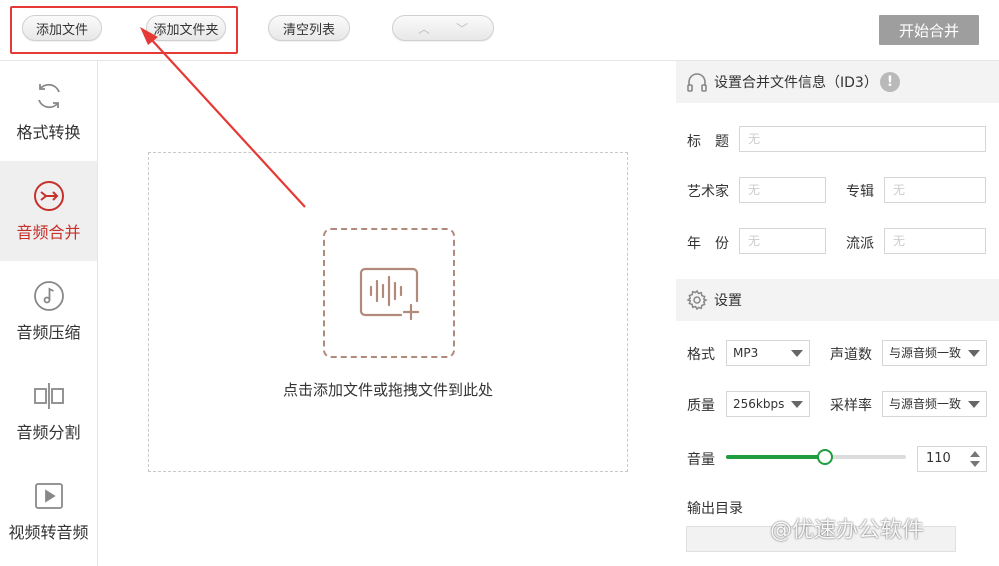  I want to click on play-icon, so click(48, 496).